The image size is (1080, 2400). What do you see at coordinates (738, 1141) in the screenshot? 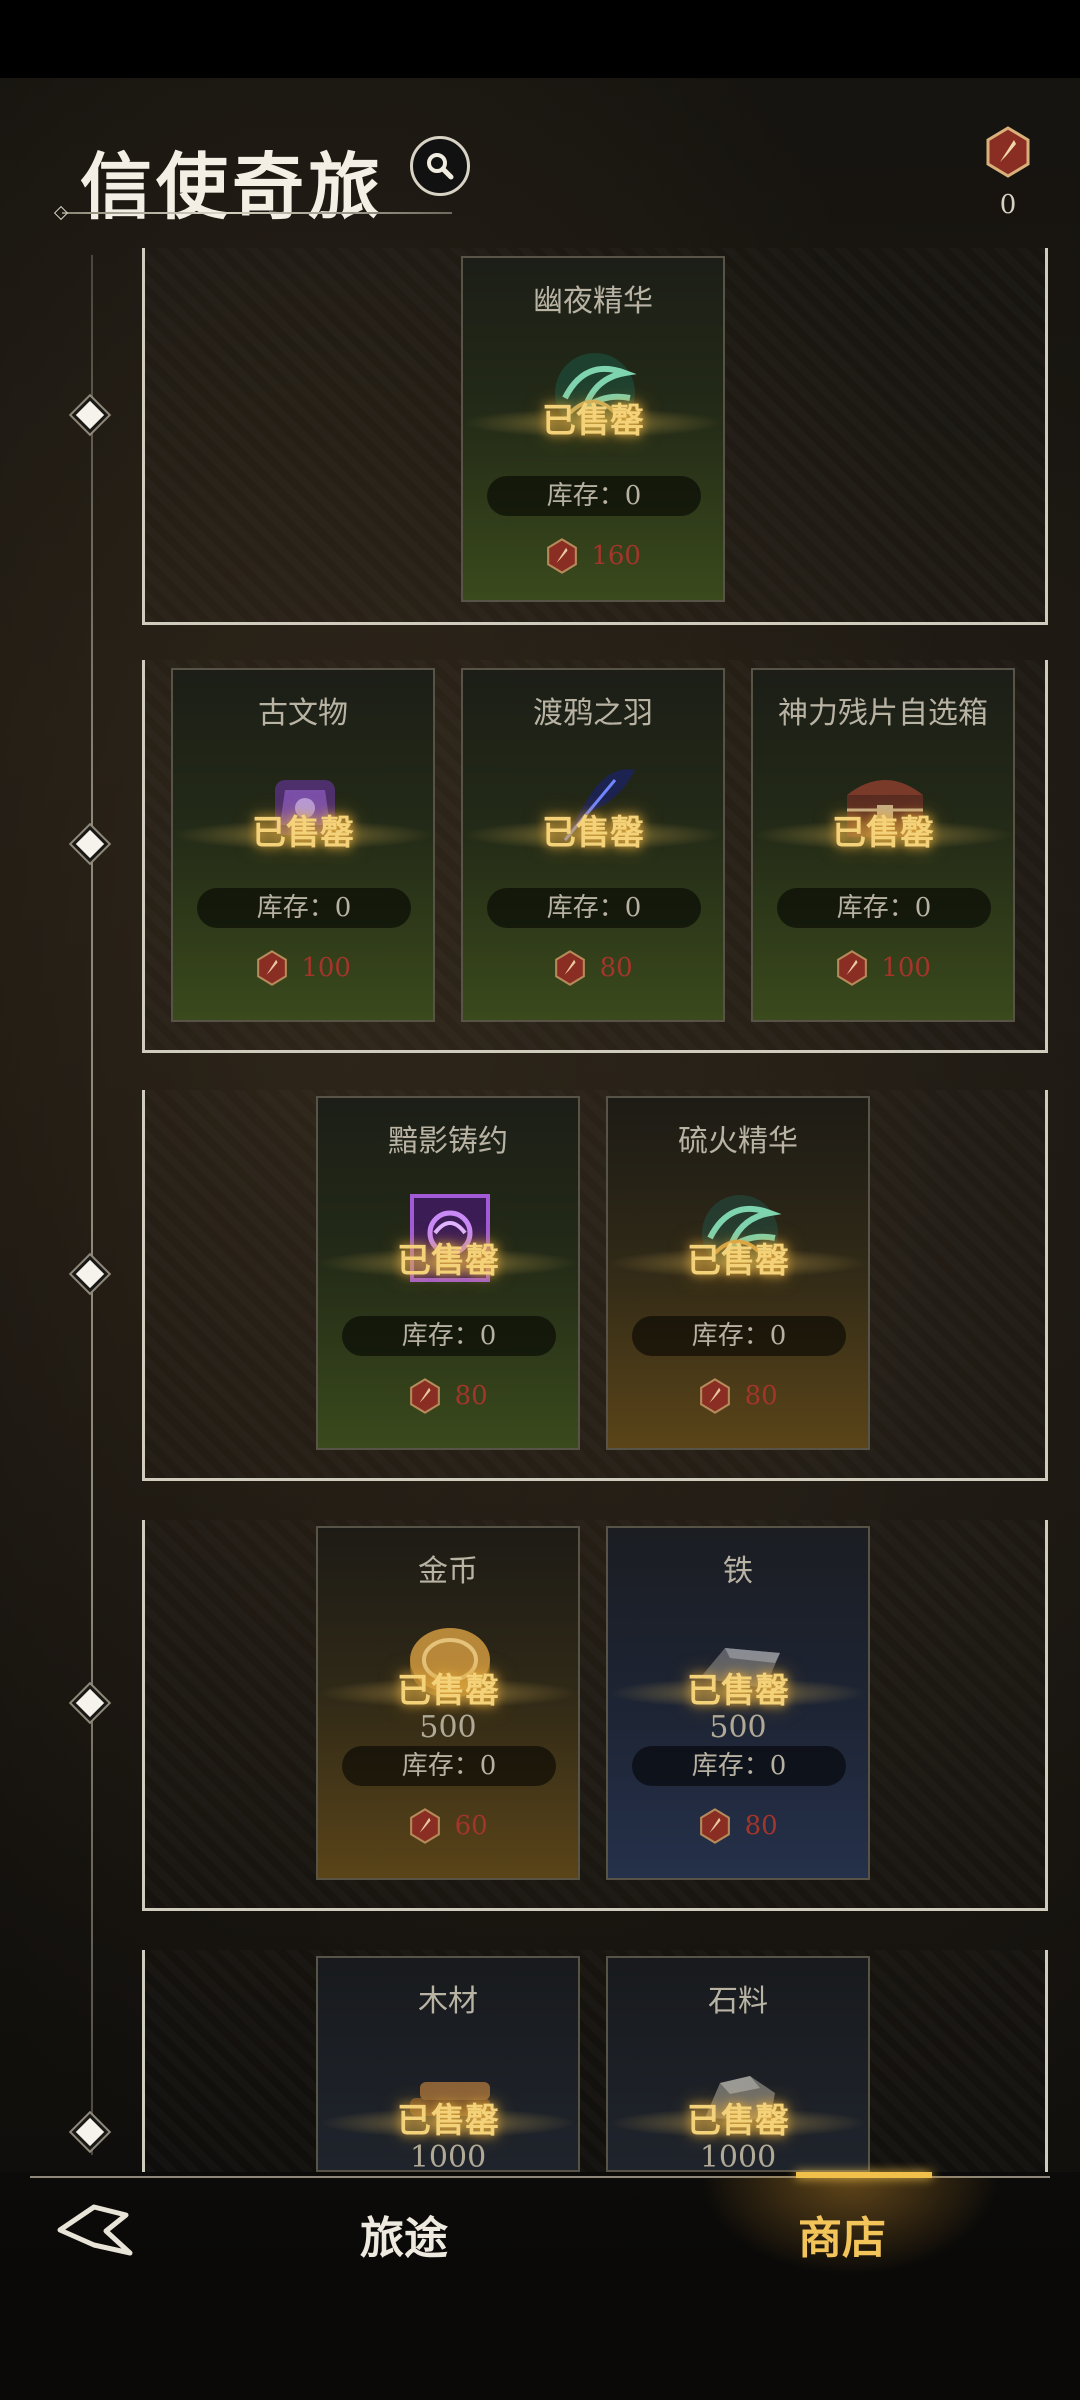
I see `item-name: 硫火精华` at bounding box center [738, 1141].